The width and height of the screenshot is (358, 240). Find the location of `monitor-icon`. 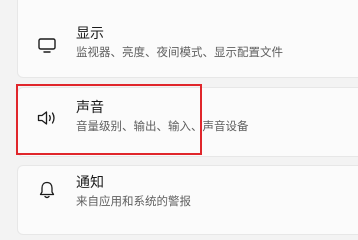

monitor-icon is located at coordinates (47, 45).